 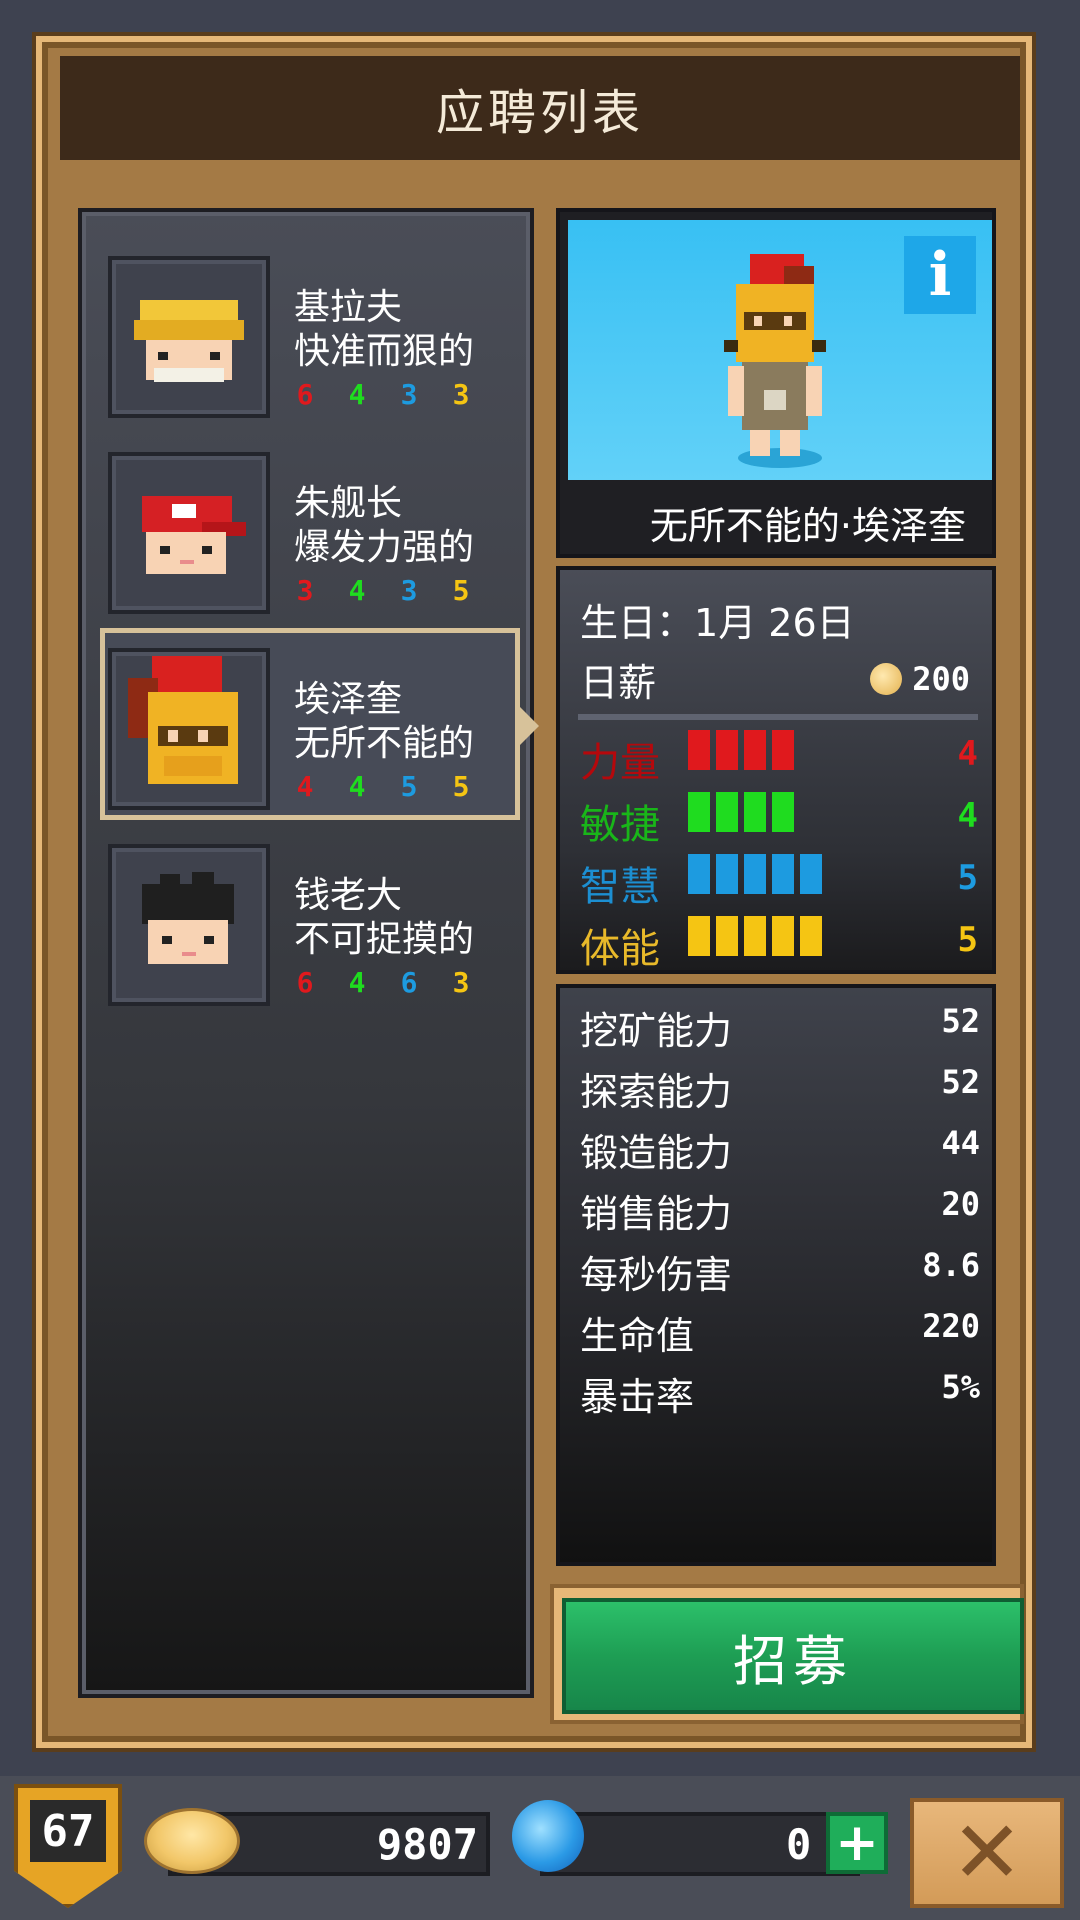 I want to click on blonde-worker-icon, so click(x=189, y=341).